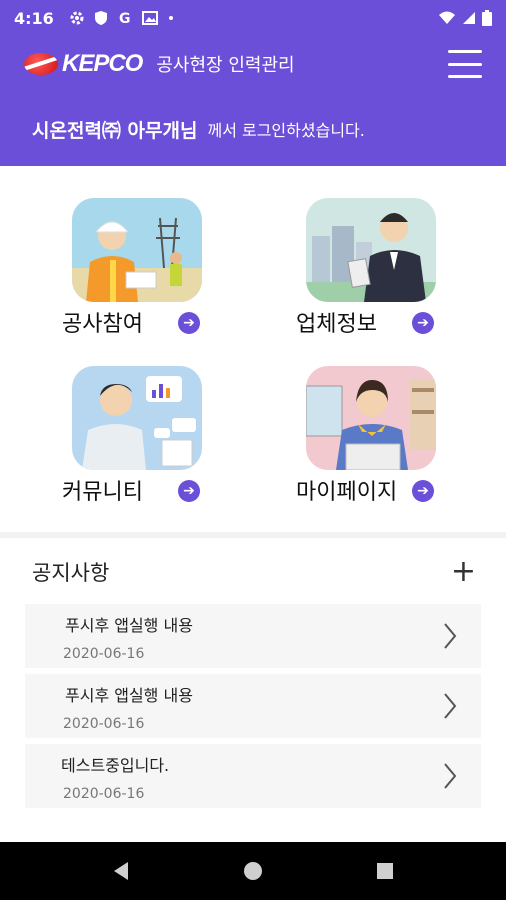  I want to click on businessman-icon, so click(371, 250).